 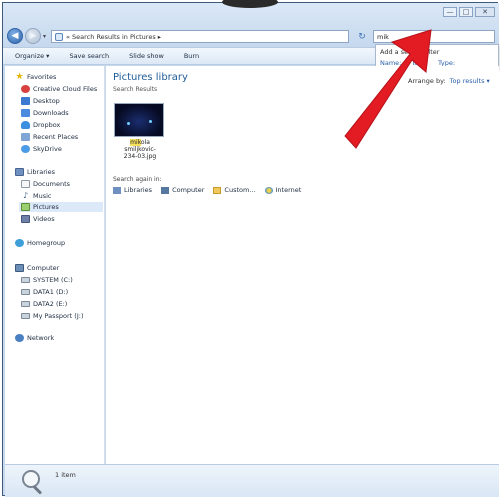 What do you see at coordinates (50, 304) in the screenshot?
I see `nav-label: DATA2 (E:)` at bounding box center [50, 304].